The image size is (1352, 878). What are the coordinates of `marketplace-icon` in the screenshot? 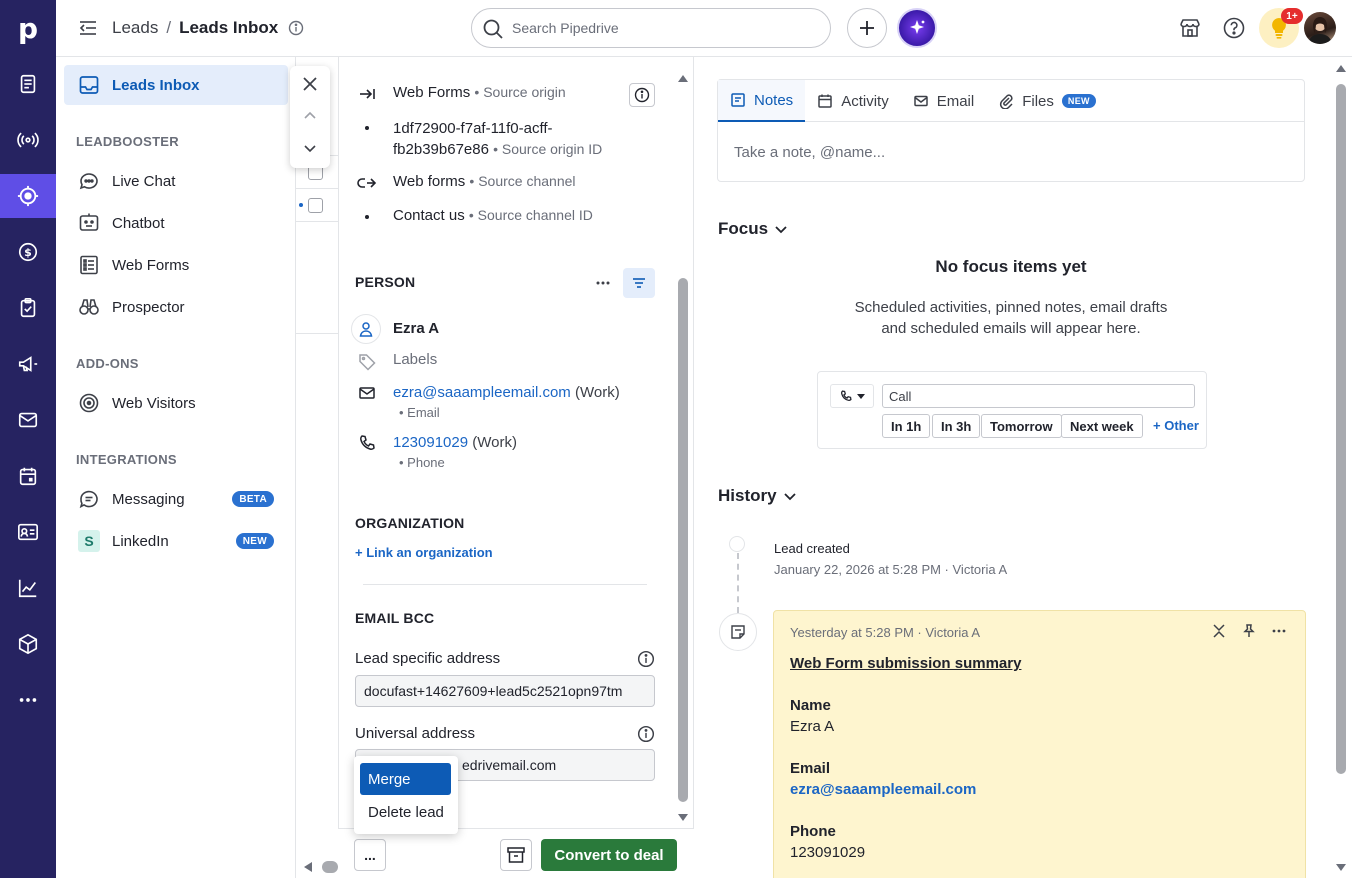 It's located at (1190, 28).